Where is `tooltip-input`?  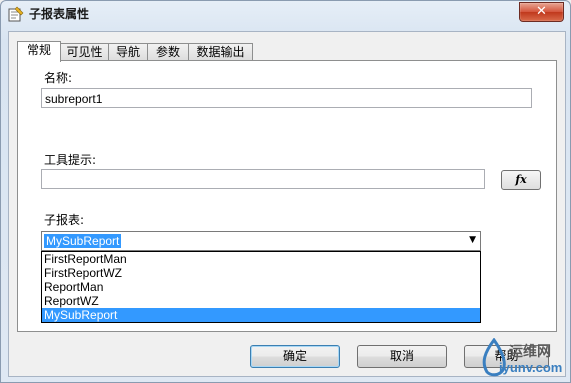
tooltip-input is located at coordinates (263, 179).